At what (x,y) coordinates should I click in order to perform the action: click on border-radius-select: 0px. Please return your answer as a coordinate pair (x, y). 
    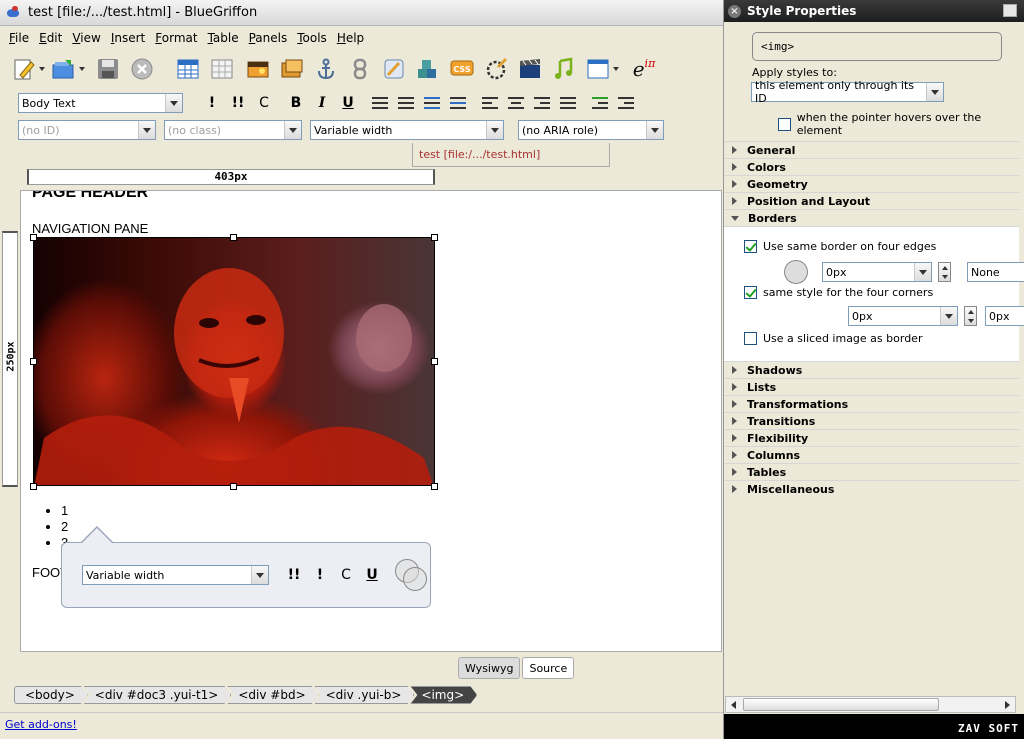
    Looking at the image, I should click on (903, 316).